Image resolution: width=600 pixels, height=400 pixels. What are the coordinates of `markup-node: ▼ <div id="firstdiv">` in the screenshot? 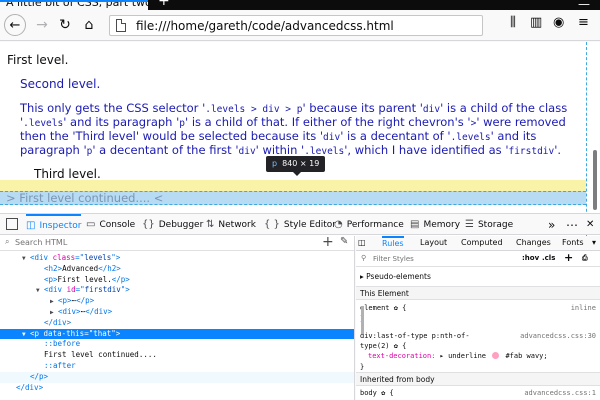 It's located at (177, 290).